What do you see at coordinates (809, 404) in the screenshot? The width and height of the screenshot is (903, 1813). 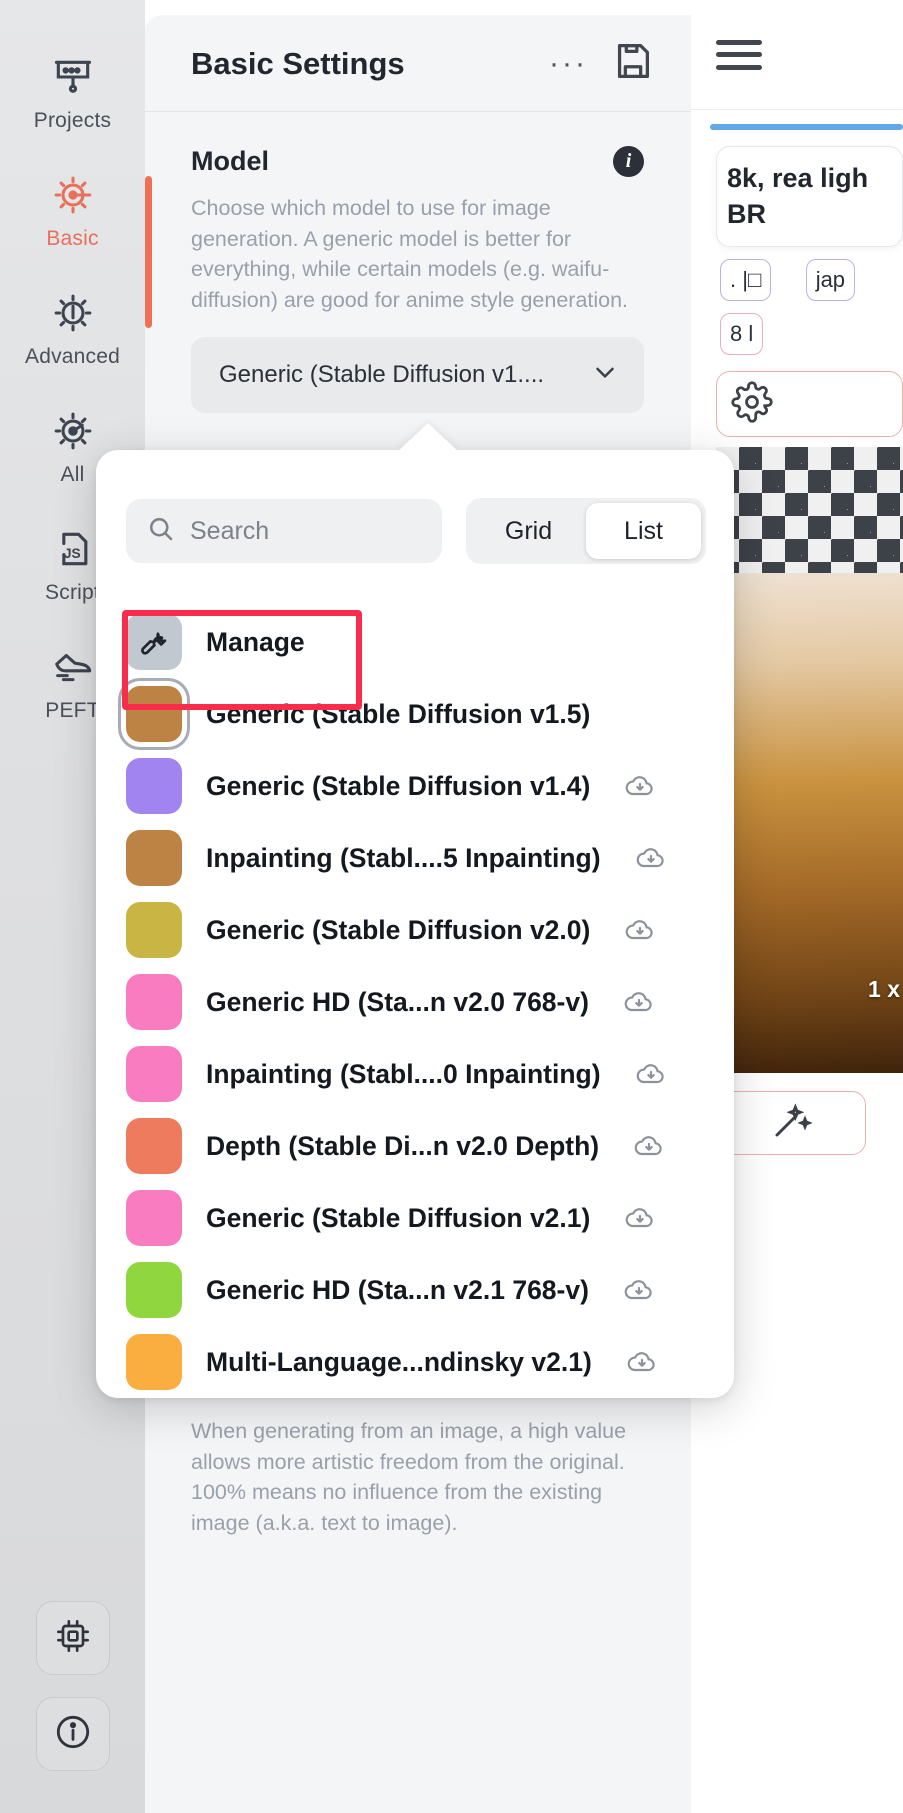 I see `settings-card` at bounding box center [809, 404].